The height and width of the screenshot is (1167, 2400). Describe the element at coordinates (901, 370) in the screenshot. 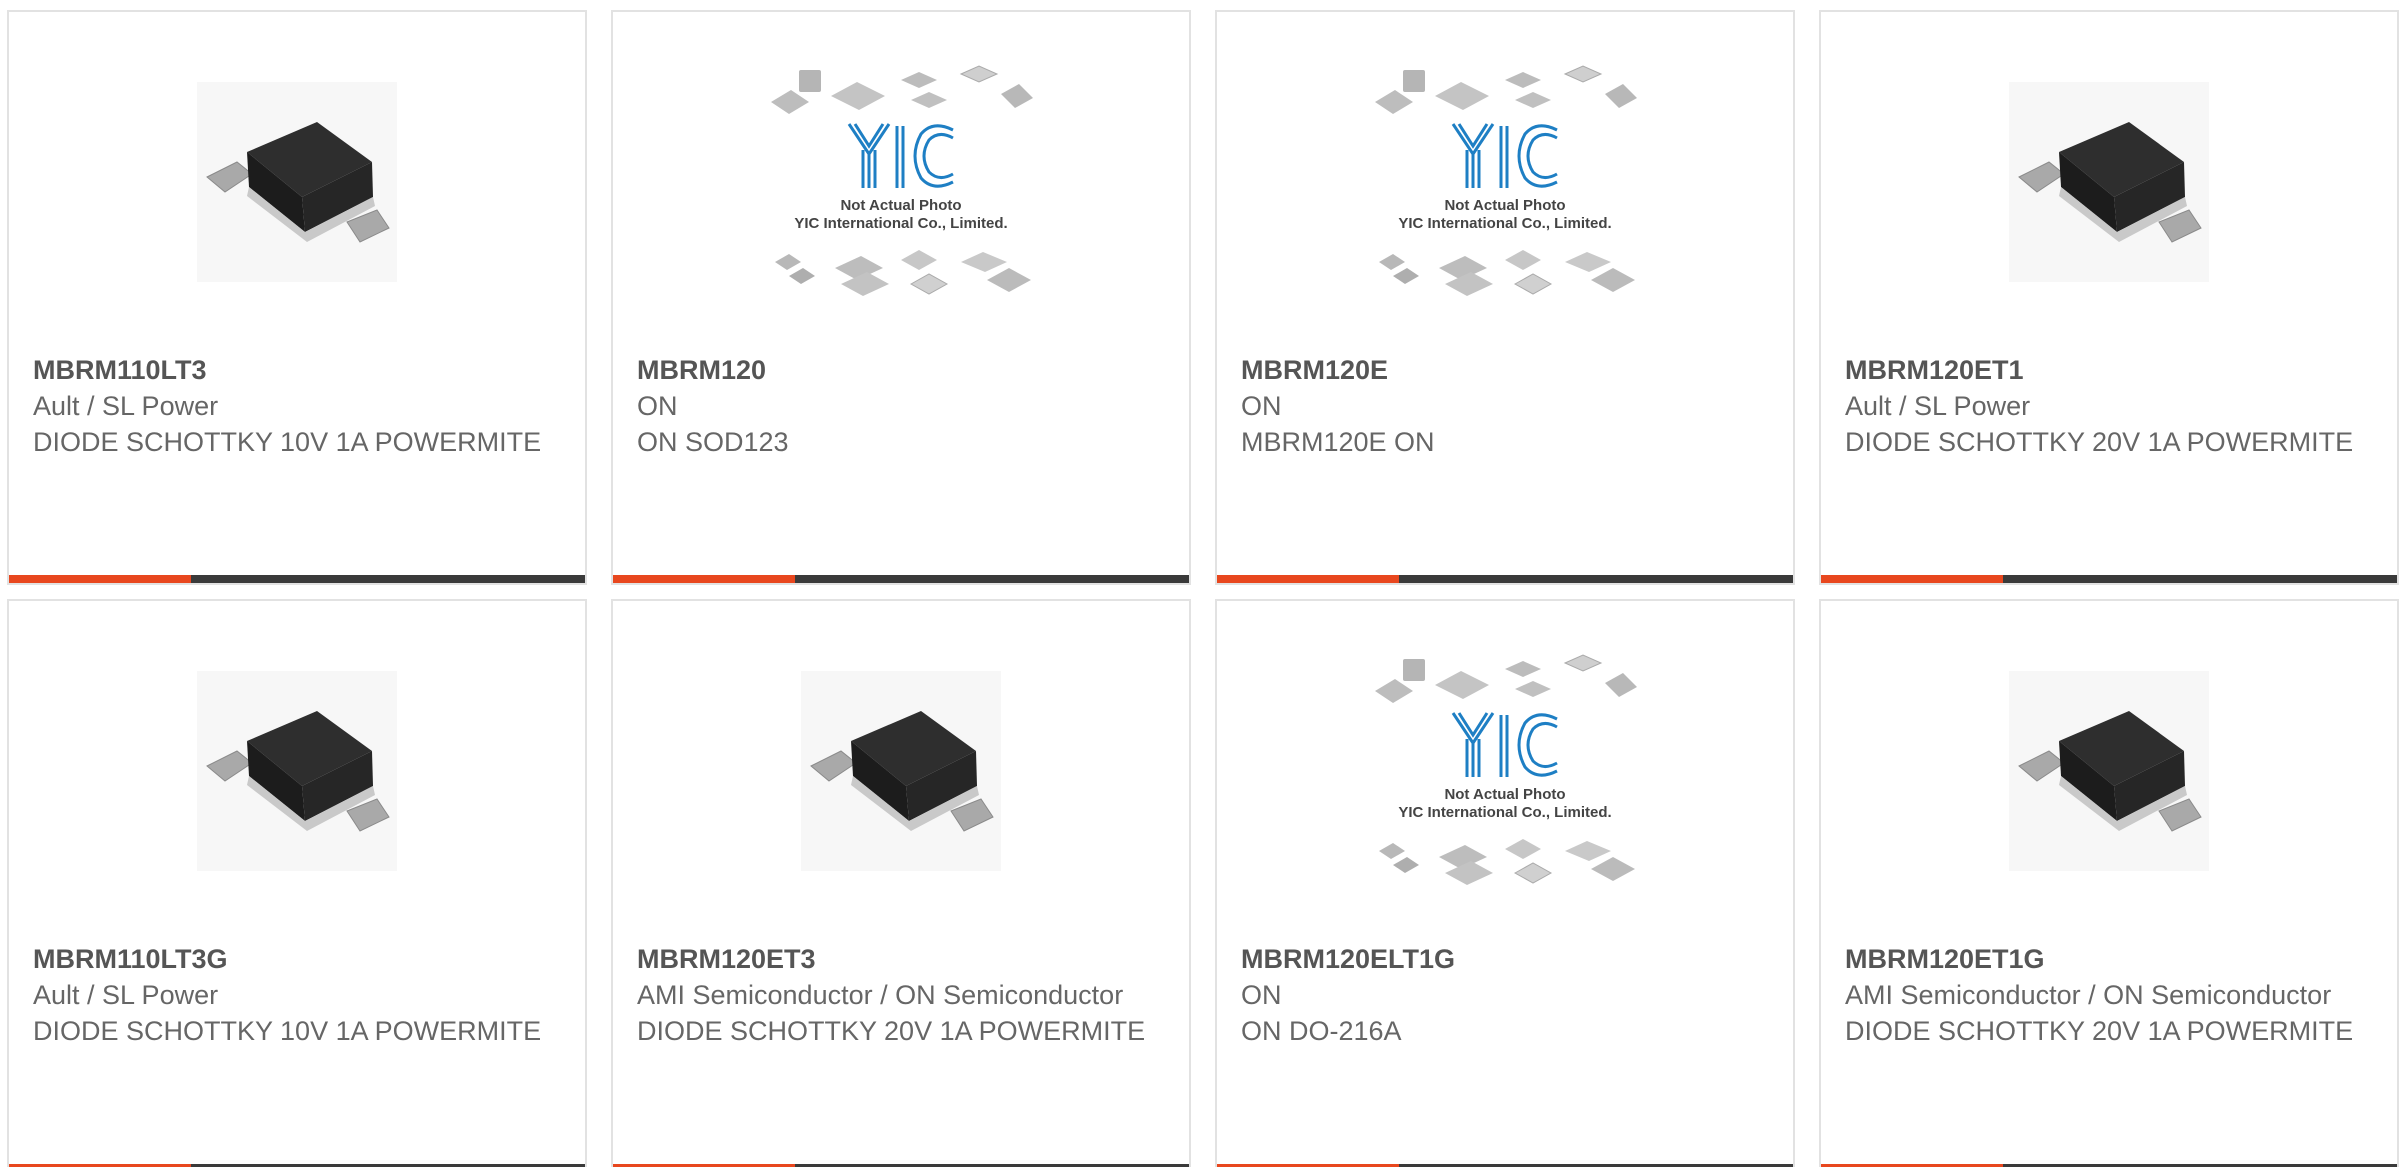

I see `part-number: MBRM120` at that location.